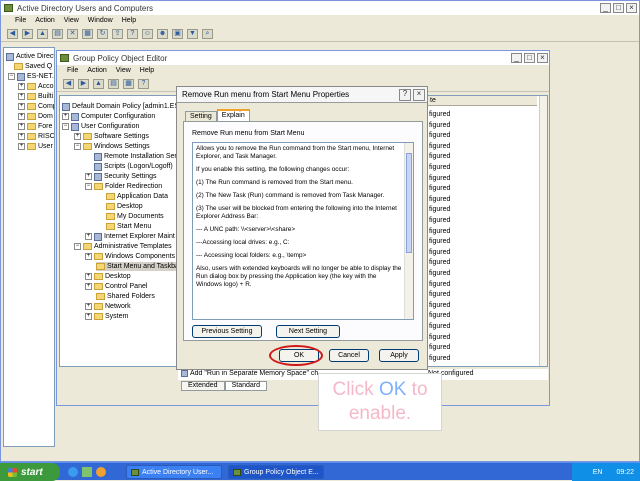  What do you see at coordinates (123, 186) in the screenshot?
I see `gp-tree-item: − Folder Redirection` at bounding box center [123, 186].